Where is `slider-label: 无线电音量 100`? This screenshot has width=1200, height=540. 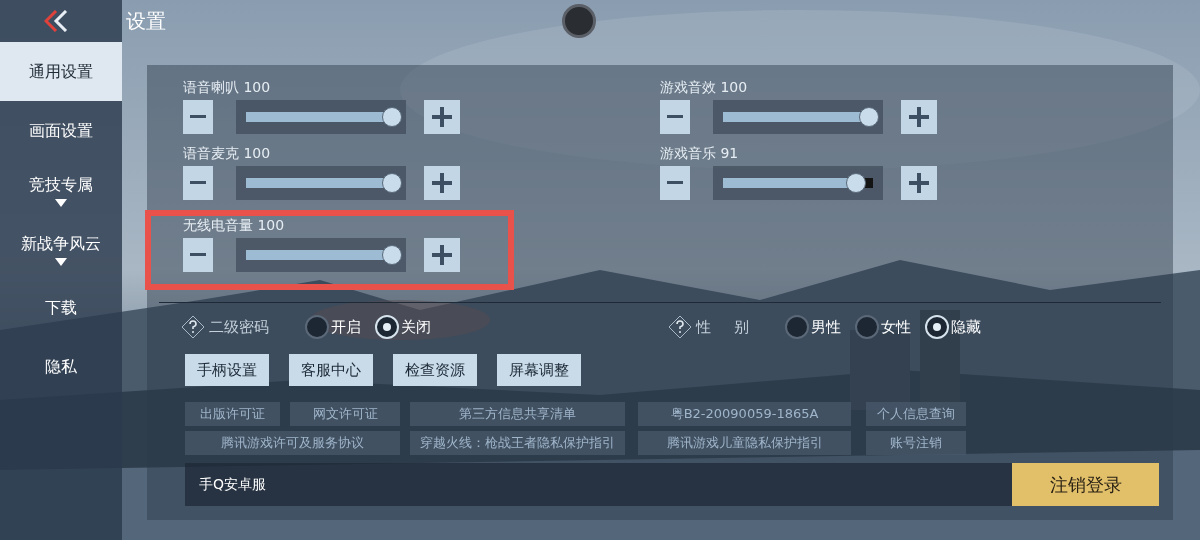 slider-label: 无线电音量 100 is located at coordinates (234, 225).